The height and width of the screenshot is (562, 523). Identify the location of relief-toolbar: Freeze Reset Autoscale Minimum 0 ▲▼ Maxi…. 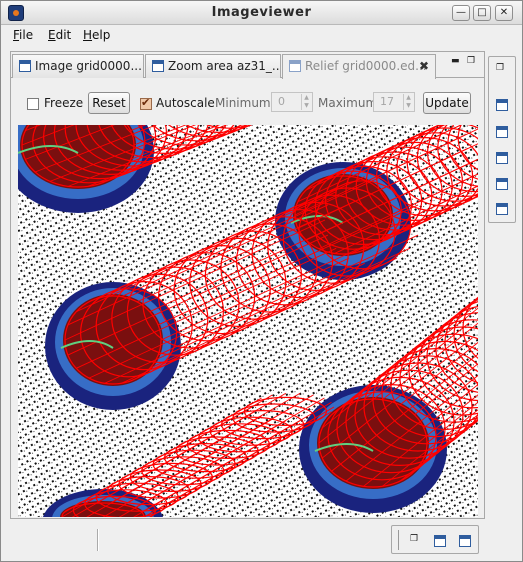
(247, 102).